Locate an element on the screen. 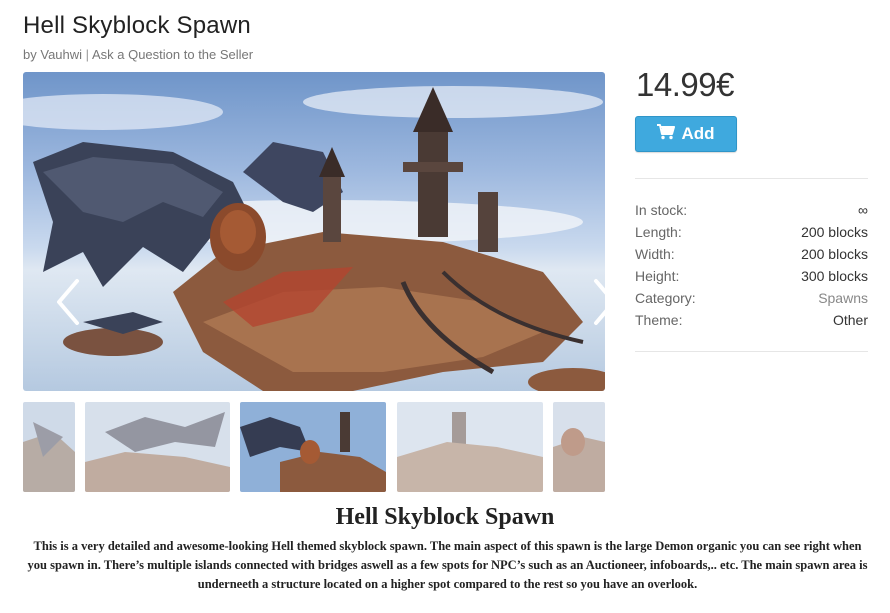 The width and height of the screenshot is (890, 613). chevron-left-icon is located at coordinates (68, 302).